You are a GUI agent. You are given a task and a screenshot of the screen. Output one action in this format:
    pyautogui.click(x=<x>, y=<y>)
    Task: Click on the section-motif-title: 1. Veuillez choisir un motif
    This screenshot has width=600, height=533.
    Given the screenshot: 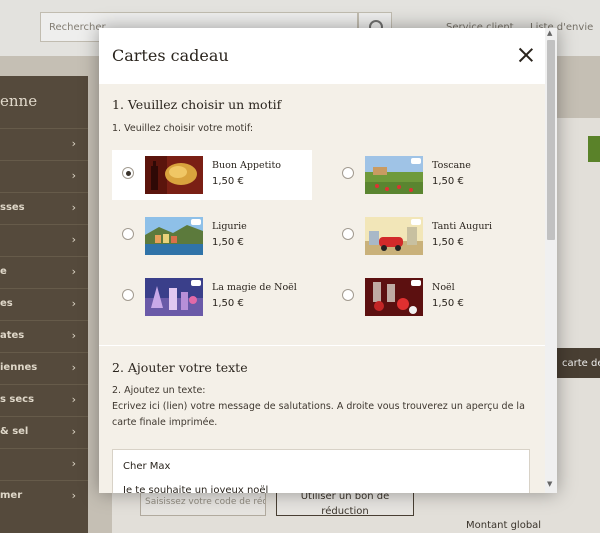 What is the action you would take?
    pyautogui.click(x=197, y=104)
    